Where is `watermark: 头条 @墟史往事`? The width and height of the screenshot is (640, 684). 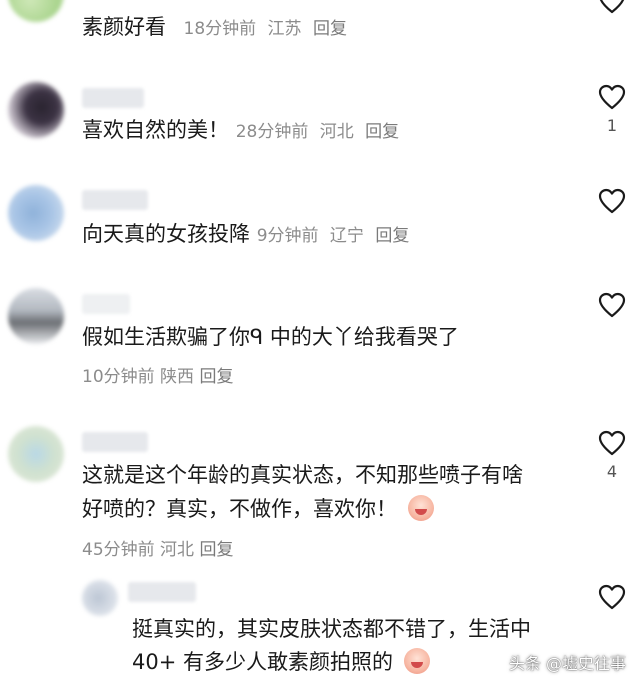
watermark: 头条 @墟史往事 is located at coordinates (567, 663).